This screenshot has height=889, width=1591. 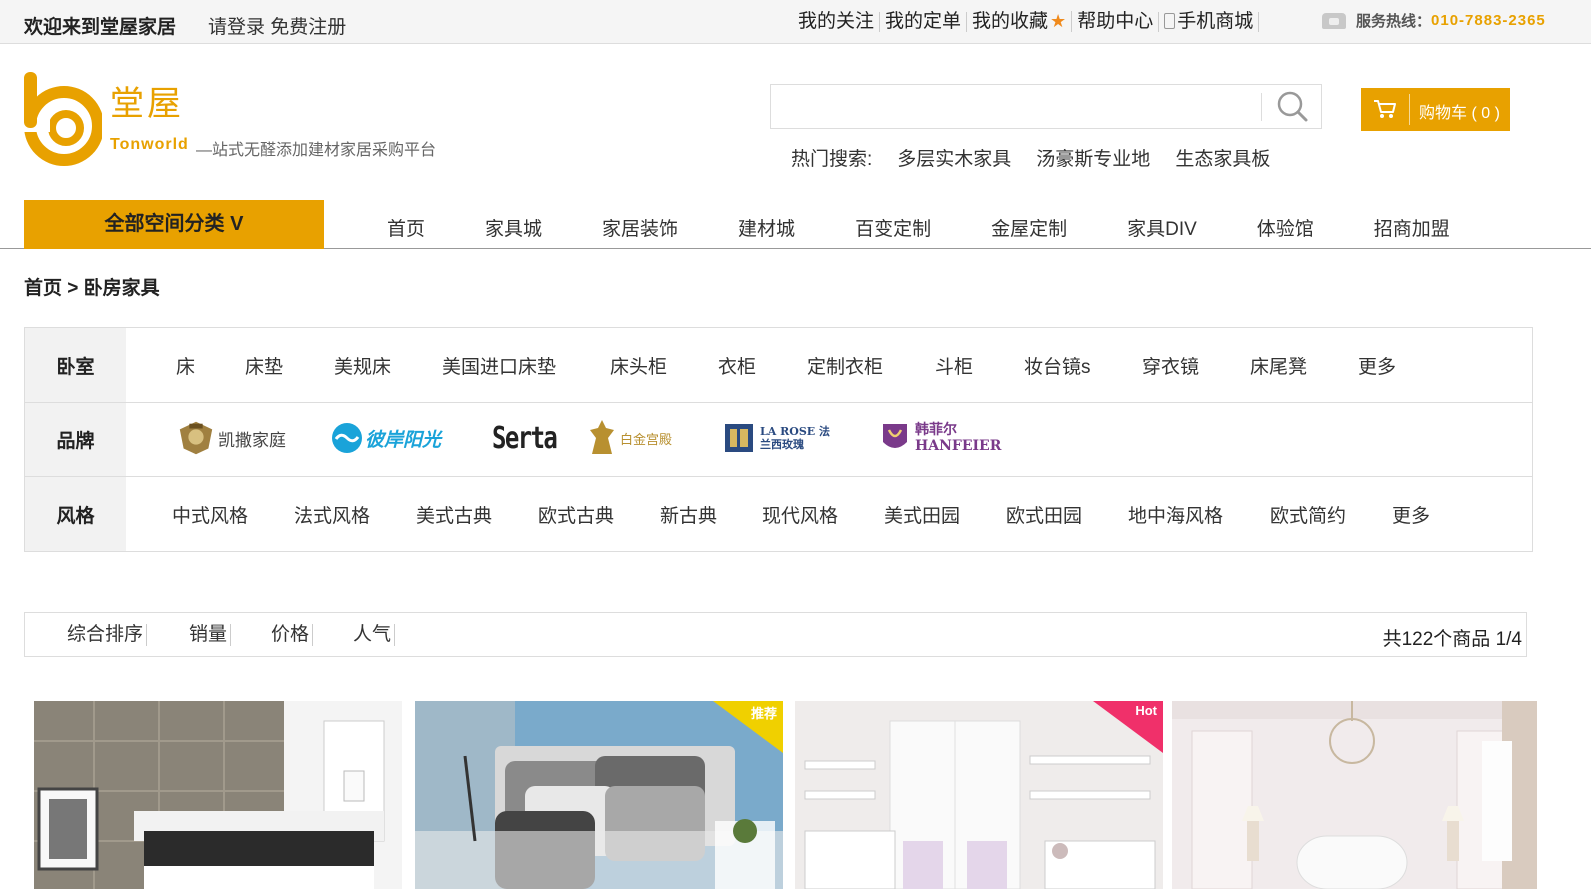 I want to click on search-input, so click(x=1016, y=106).